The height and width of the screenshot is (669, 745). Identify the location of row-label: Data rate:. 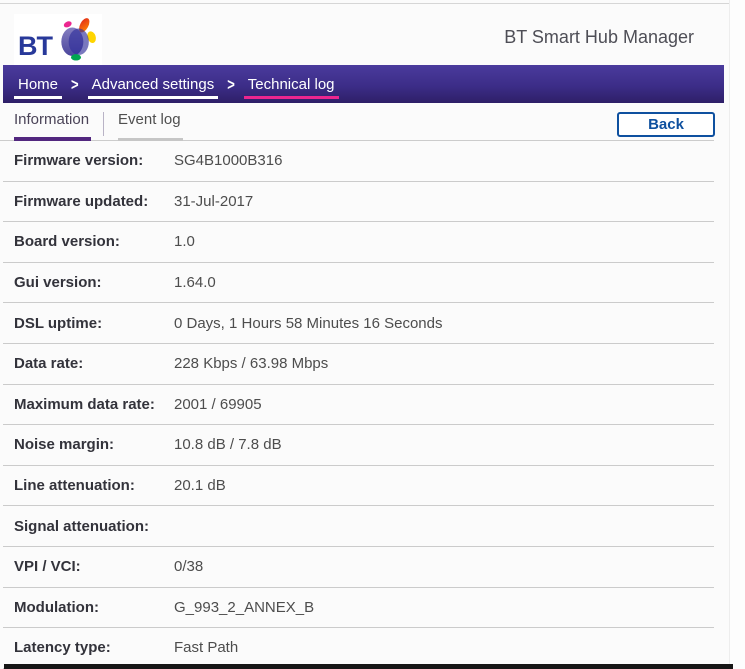
(49, 364).